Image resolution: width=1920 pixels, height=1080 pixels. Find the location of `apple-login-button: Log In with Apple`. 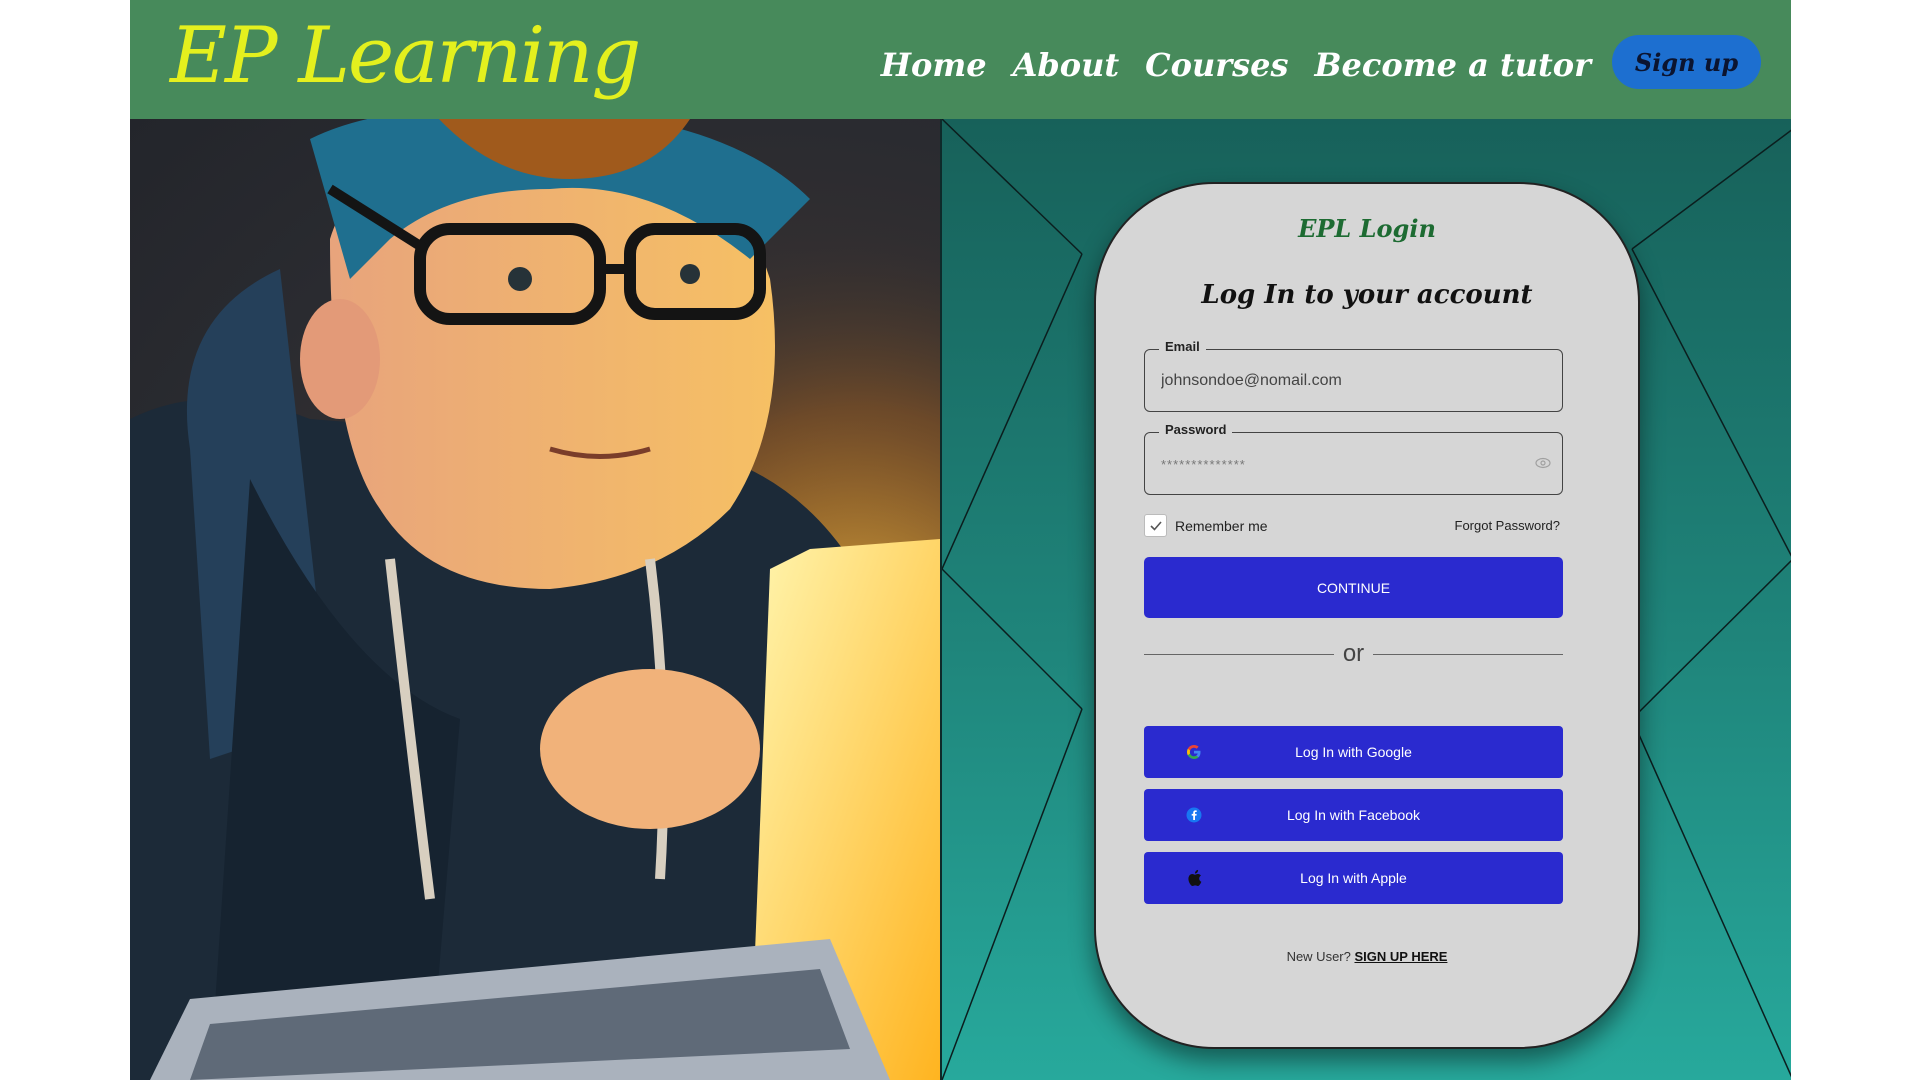

apple-login-button: Log In with Apple is located at coordinates (1353, 878).